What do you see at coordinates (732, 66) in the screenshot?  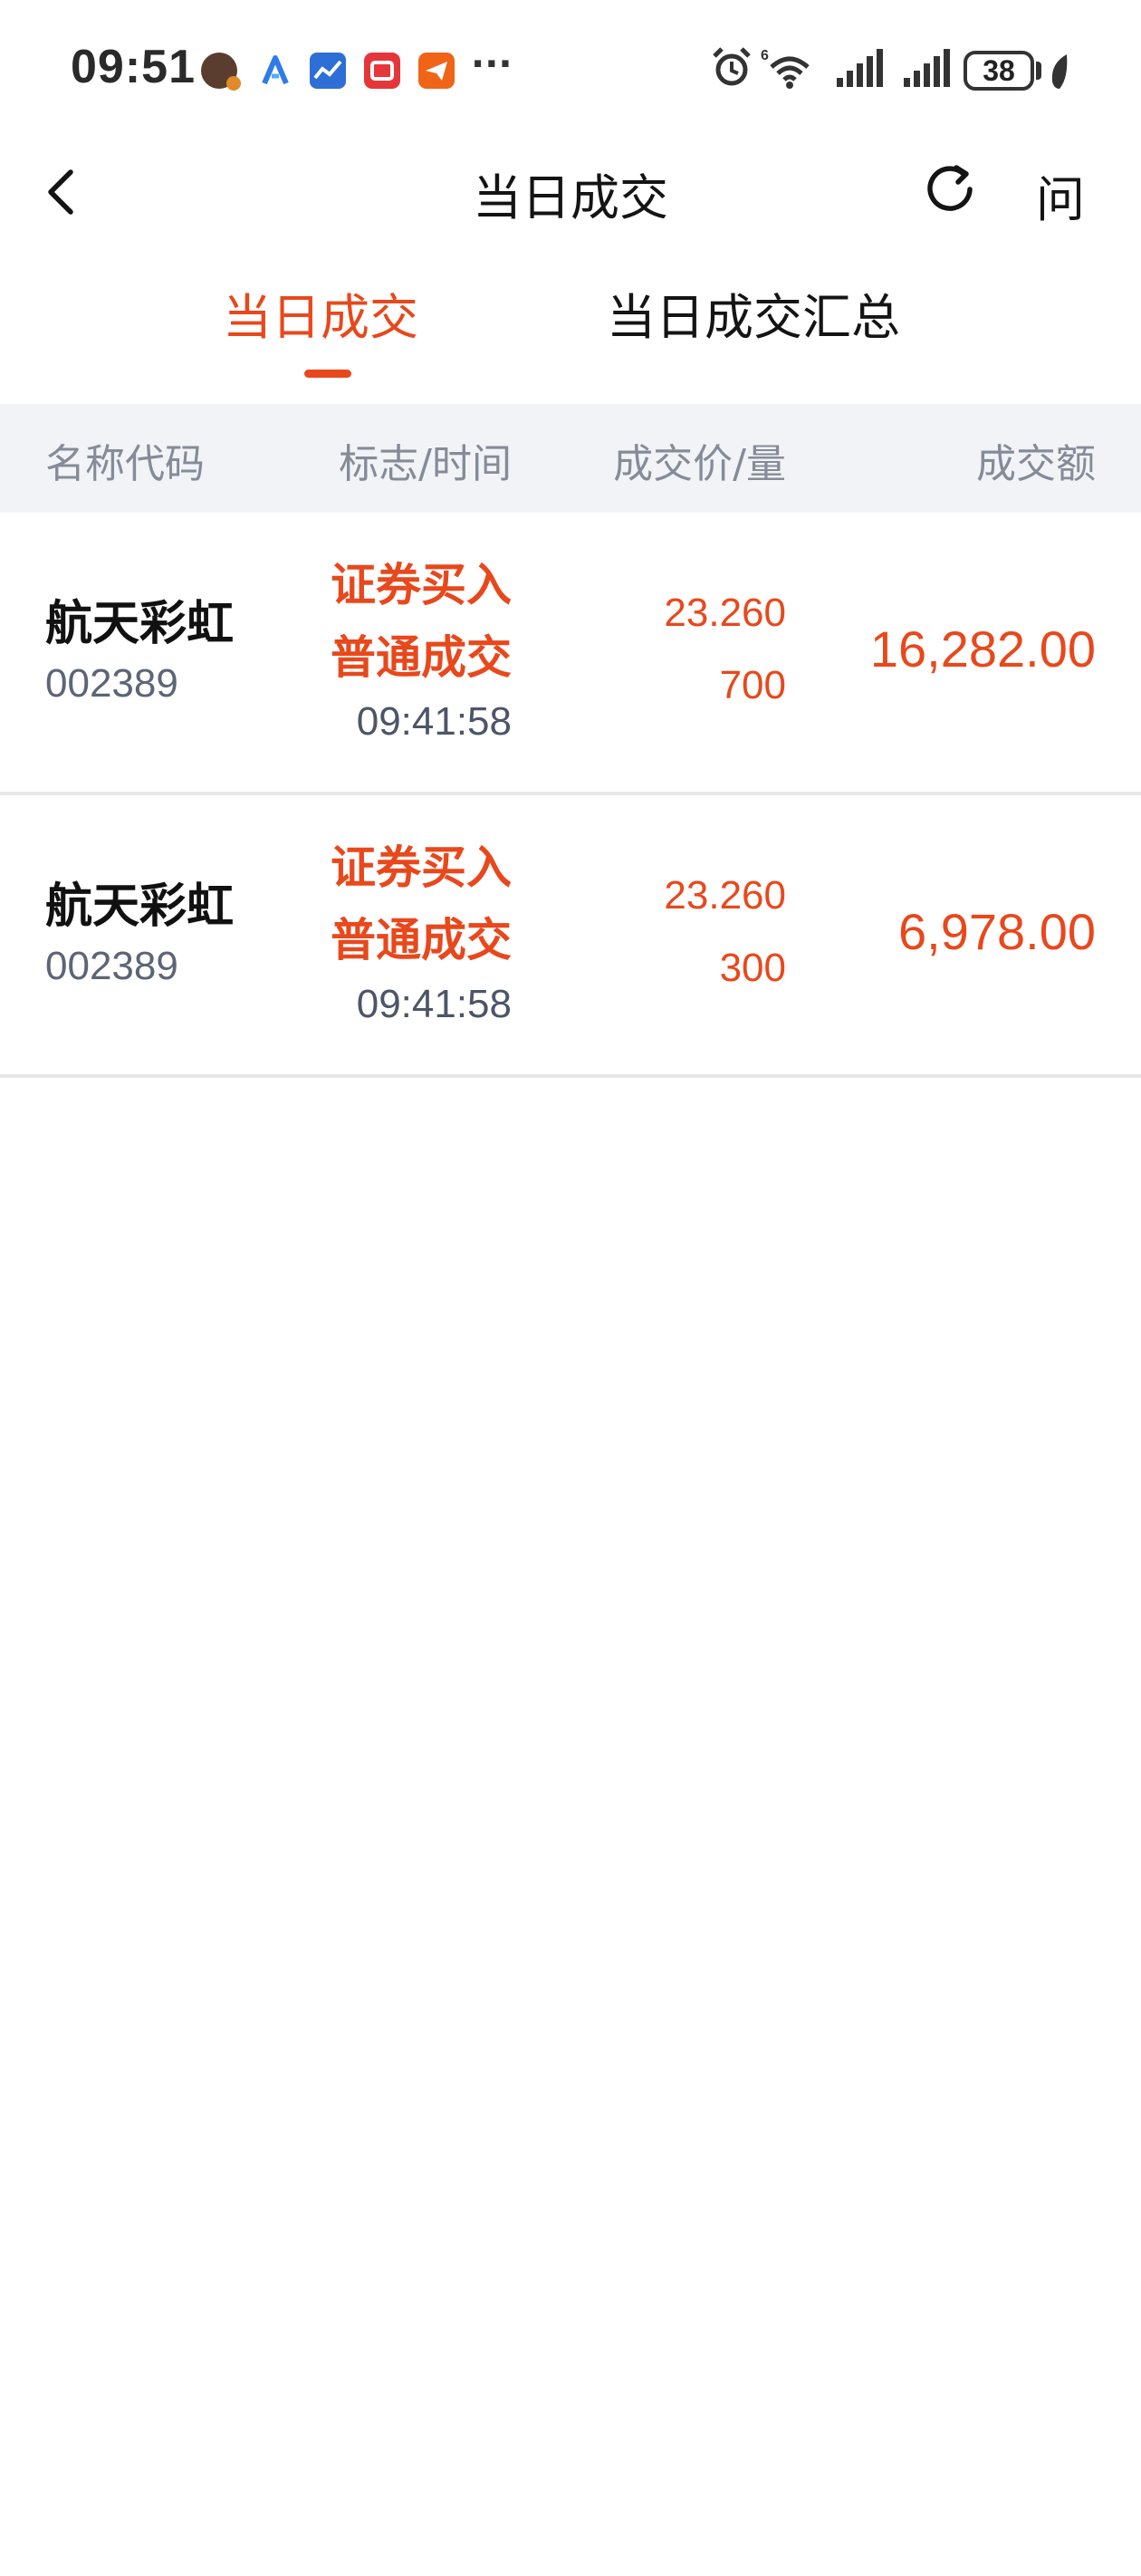 I see `alarm-icon` at bounding box center [732, 66].